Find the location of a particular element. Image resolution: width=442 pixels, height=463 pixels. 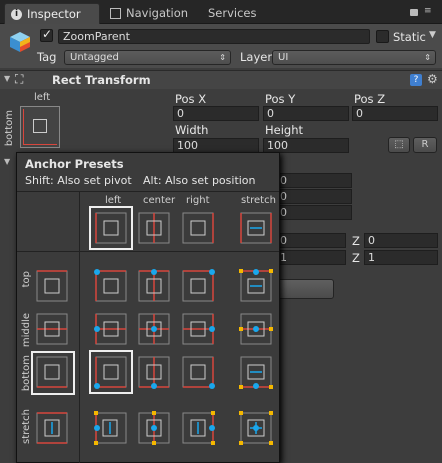

rotation-z-field: 0 is located at coordinates (401, 240).